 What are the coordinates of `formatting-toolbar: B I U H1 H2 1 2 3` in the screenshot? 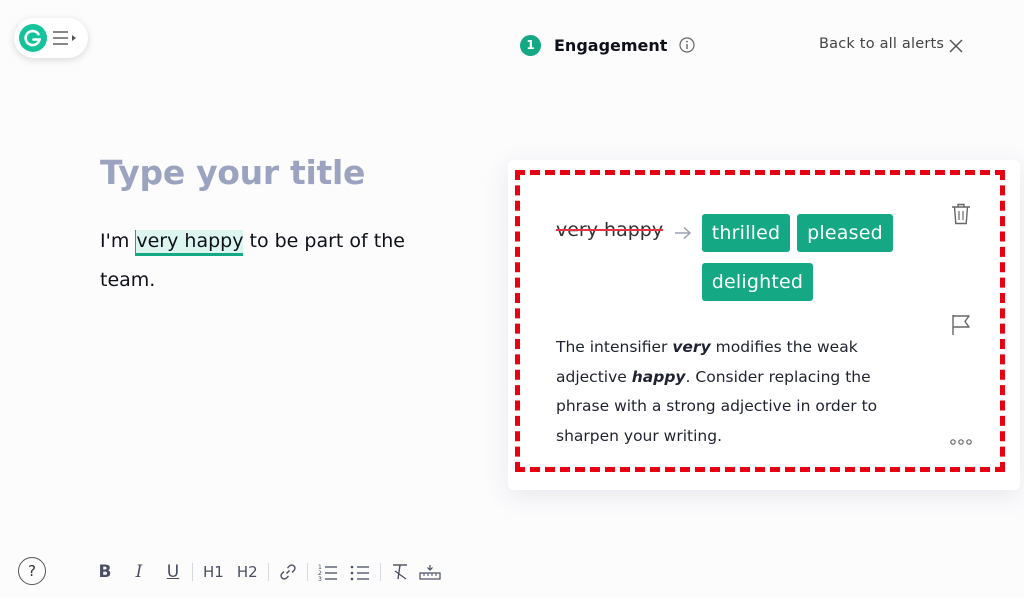 It's located at (268, 572).